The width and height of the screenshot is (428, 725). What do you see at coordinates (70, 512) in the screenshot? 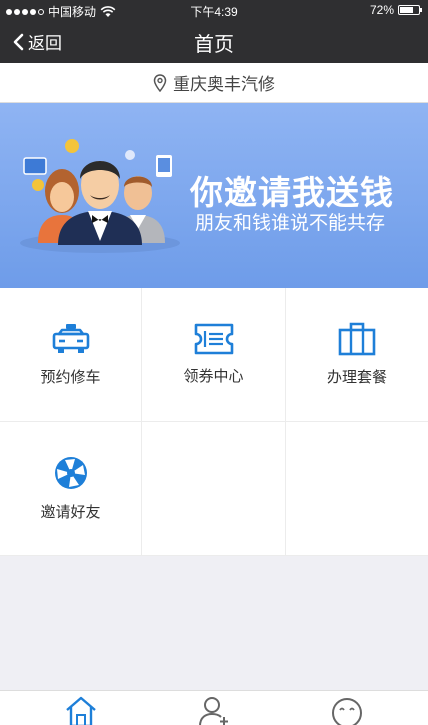
I see `grid-item-label: 邀请好友` at bounding box center [70, 512].